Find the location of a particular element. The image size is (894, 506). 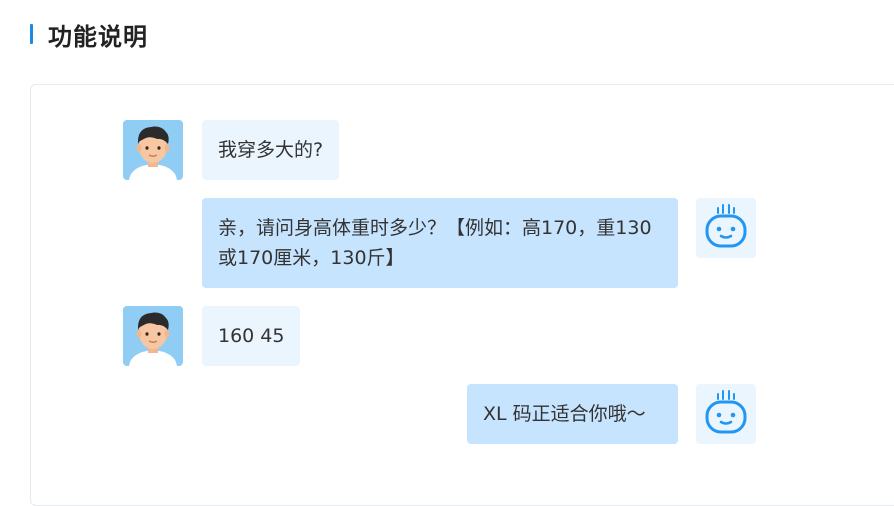

chat-message-bot: 亲，请问身高体重时多少？【例如：高170，重130 或170厘米，130斤】 is located at coordinates (479, 243).